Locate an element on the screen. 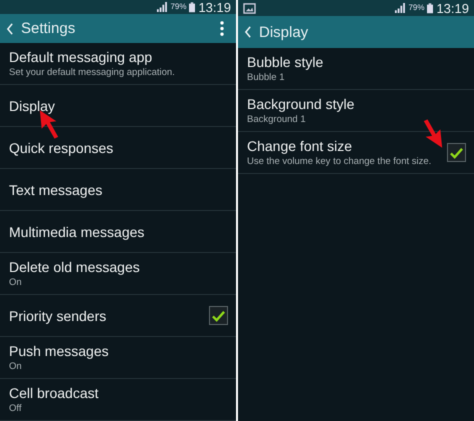 The width and height of the screenshot is (474, 421). item-title: Display is located at coordinates (32, 106).